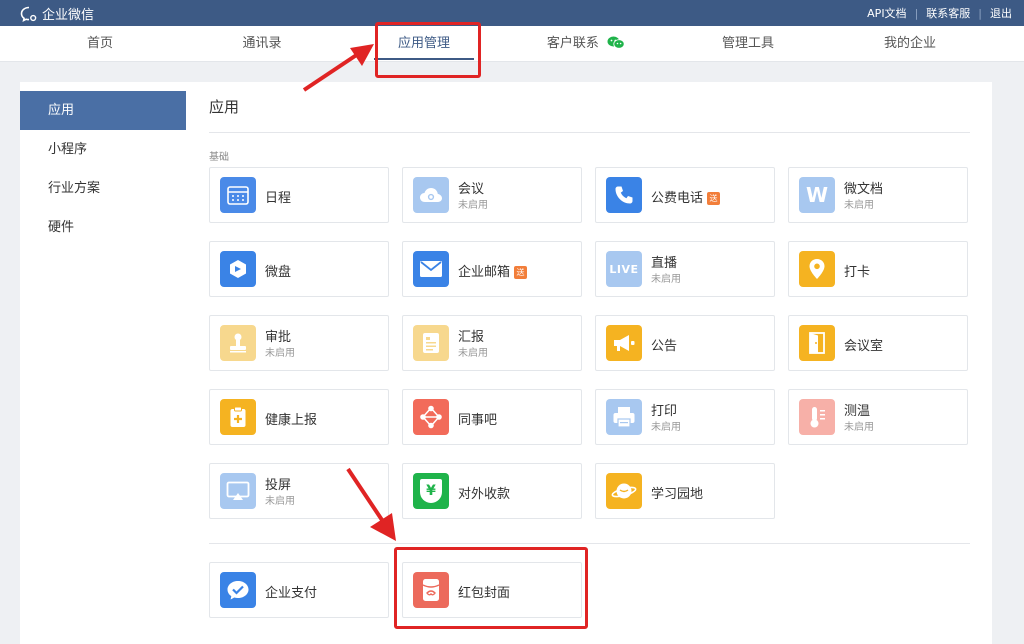  What do you see at coordinates (878, 417) in the screenshot?
I see `app-card-temperature: 测温 未启用` at bounding box center [878, 417].